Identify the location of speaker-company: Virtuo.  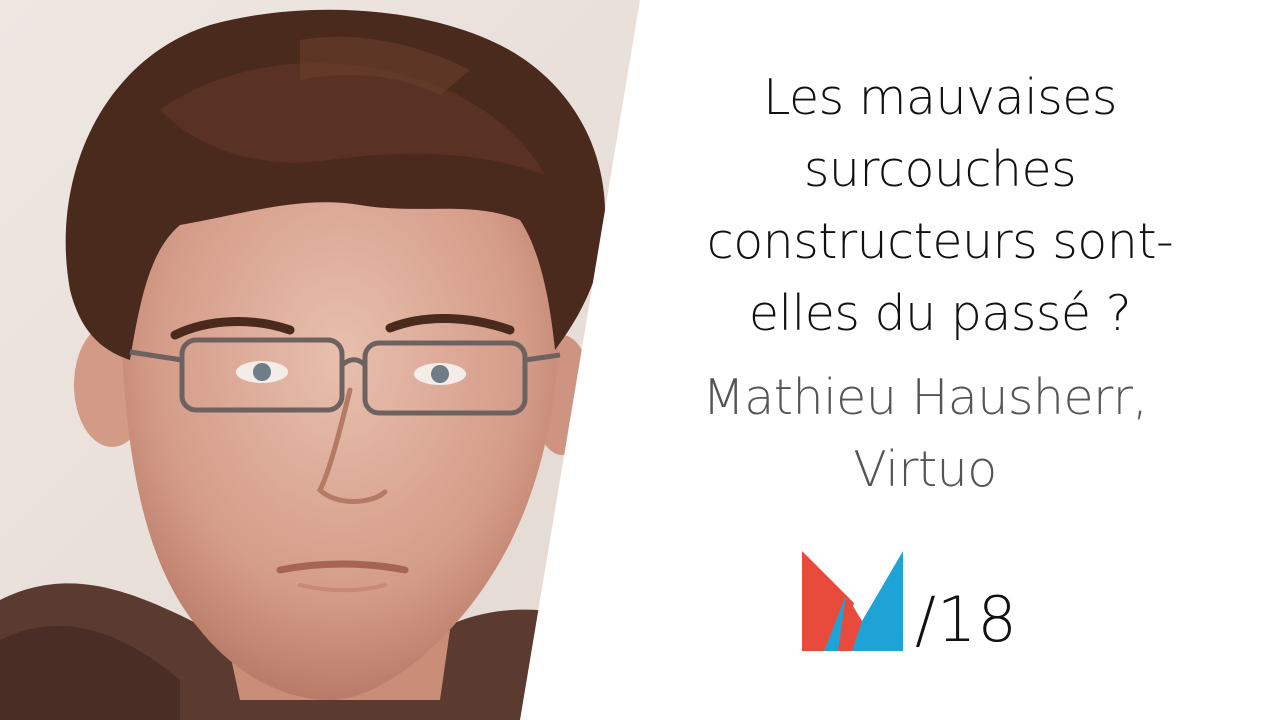
(925, 469).